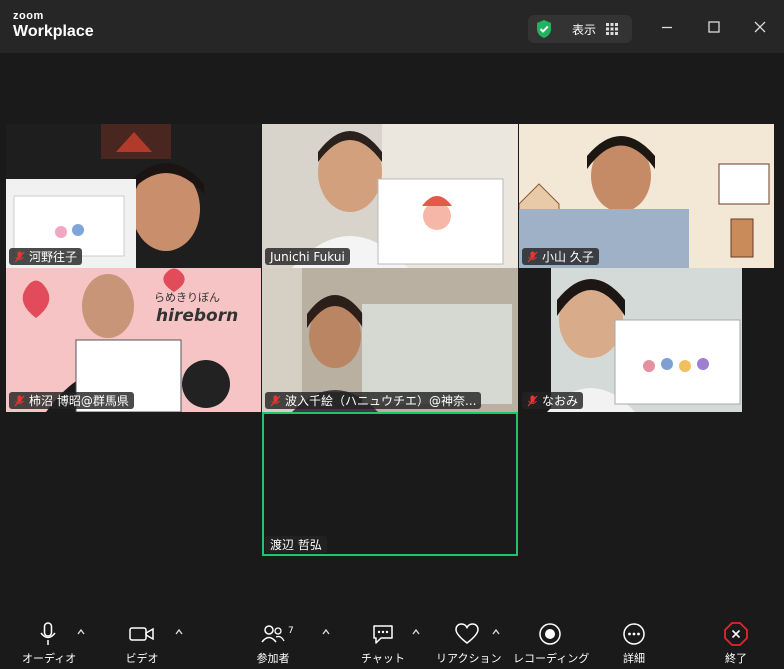 Image resolution: width=784 pixels, height=669 pixels. I want to click on participant-name: Junichi Fukui, so click(307, 256).